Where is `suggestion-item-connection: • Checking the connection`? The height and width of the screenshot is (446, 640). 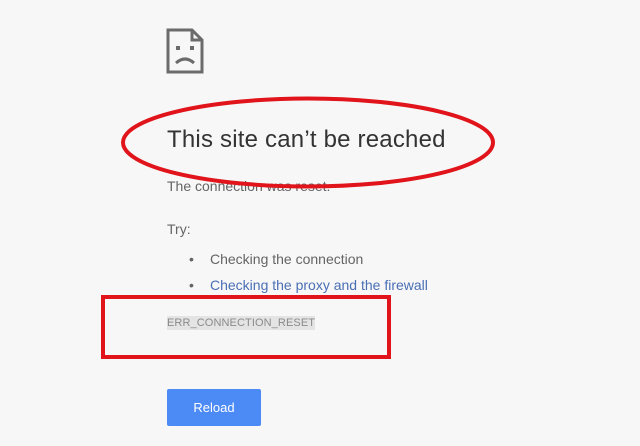 suggestion-item-connection: • Checking the connection is located at coordinates (308, 259).